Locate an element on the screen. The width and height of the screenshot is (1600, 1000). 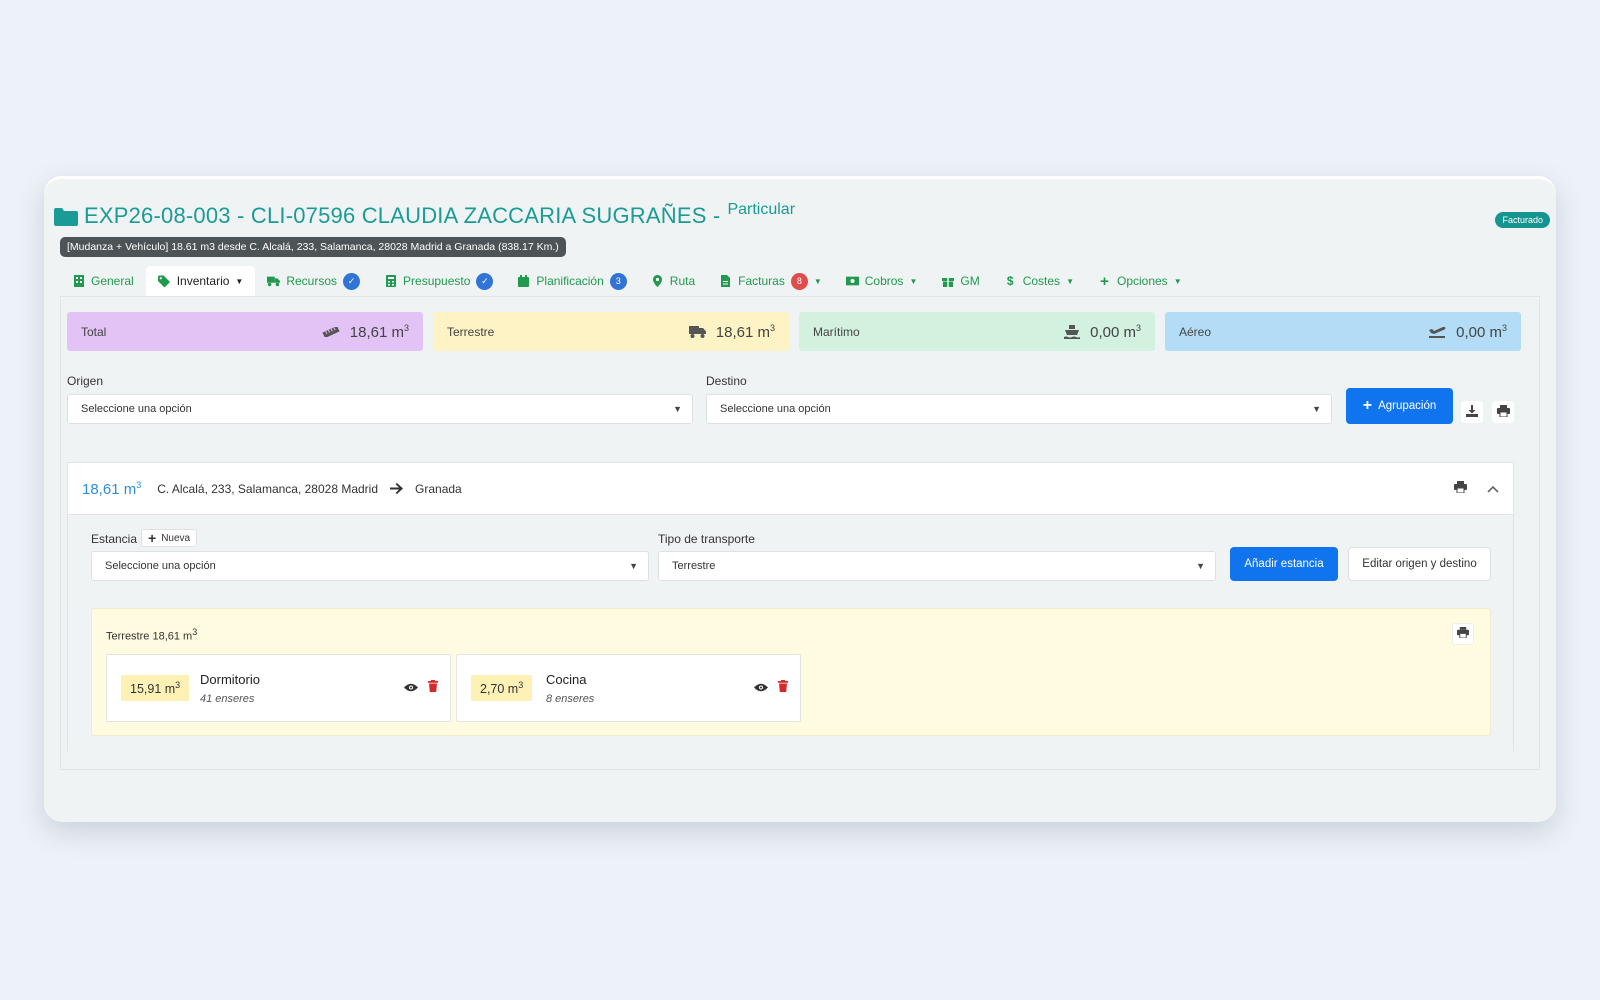
volume-card-terrestre: Terrestre 18,61 m3 is located at coordinates (611, 331).